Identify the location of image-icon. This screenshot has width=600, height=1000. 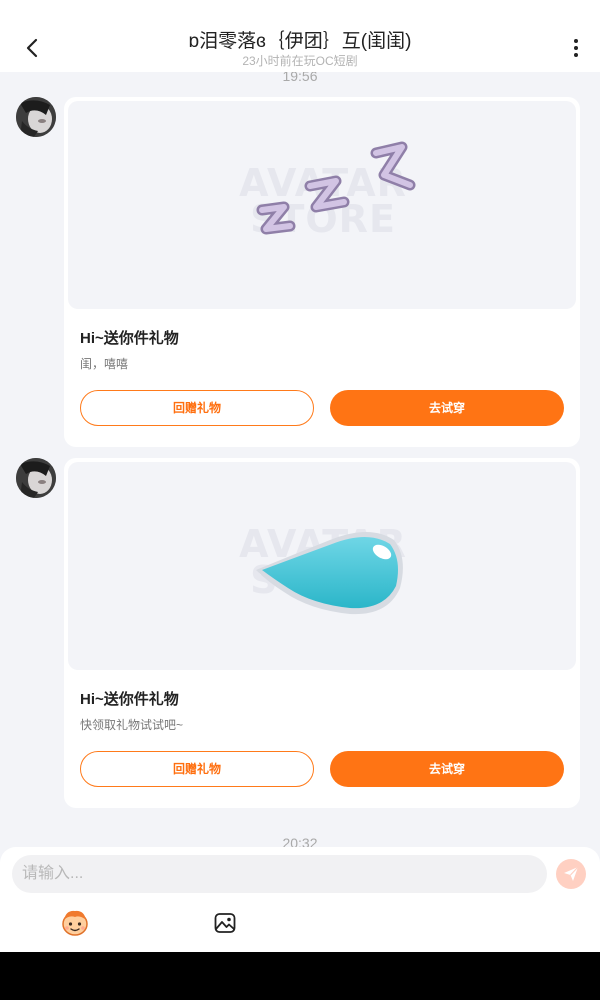
(225, 923).